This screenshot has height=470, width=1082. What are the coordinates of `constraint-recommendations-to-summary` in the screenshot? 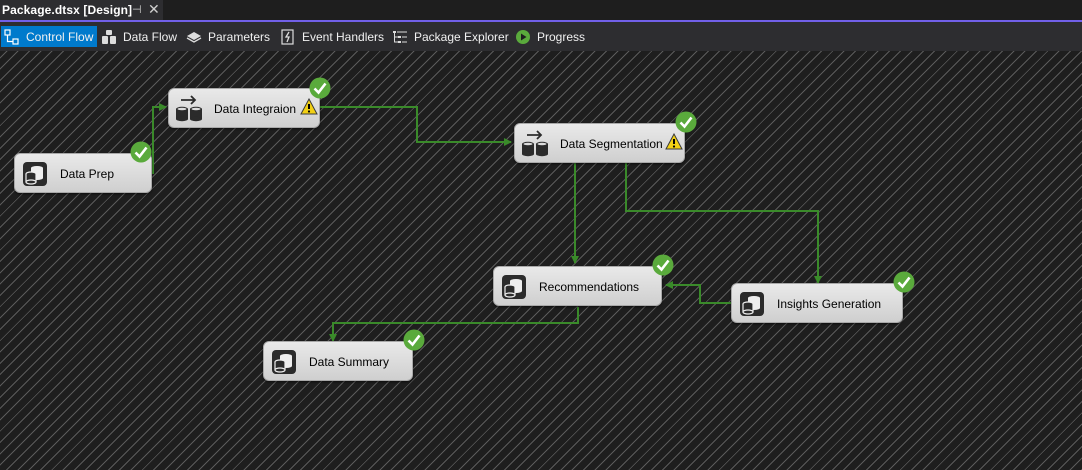 It's located at (454, 324).